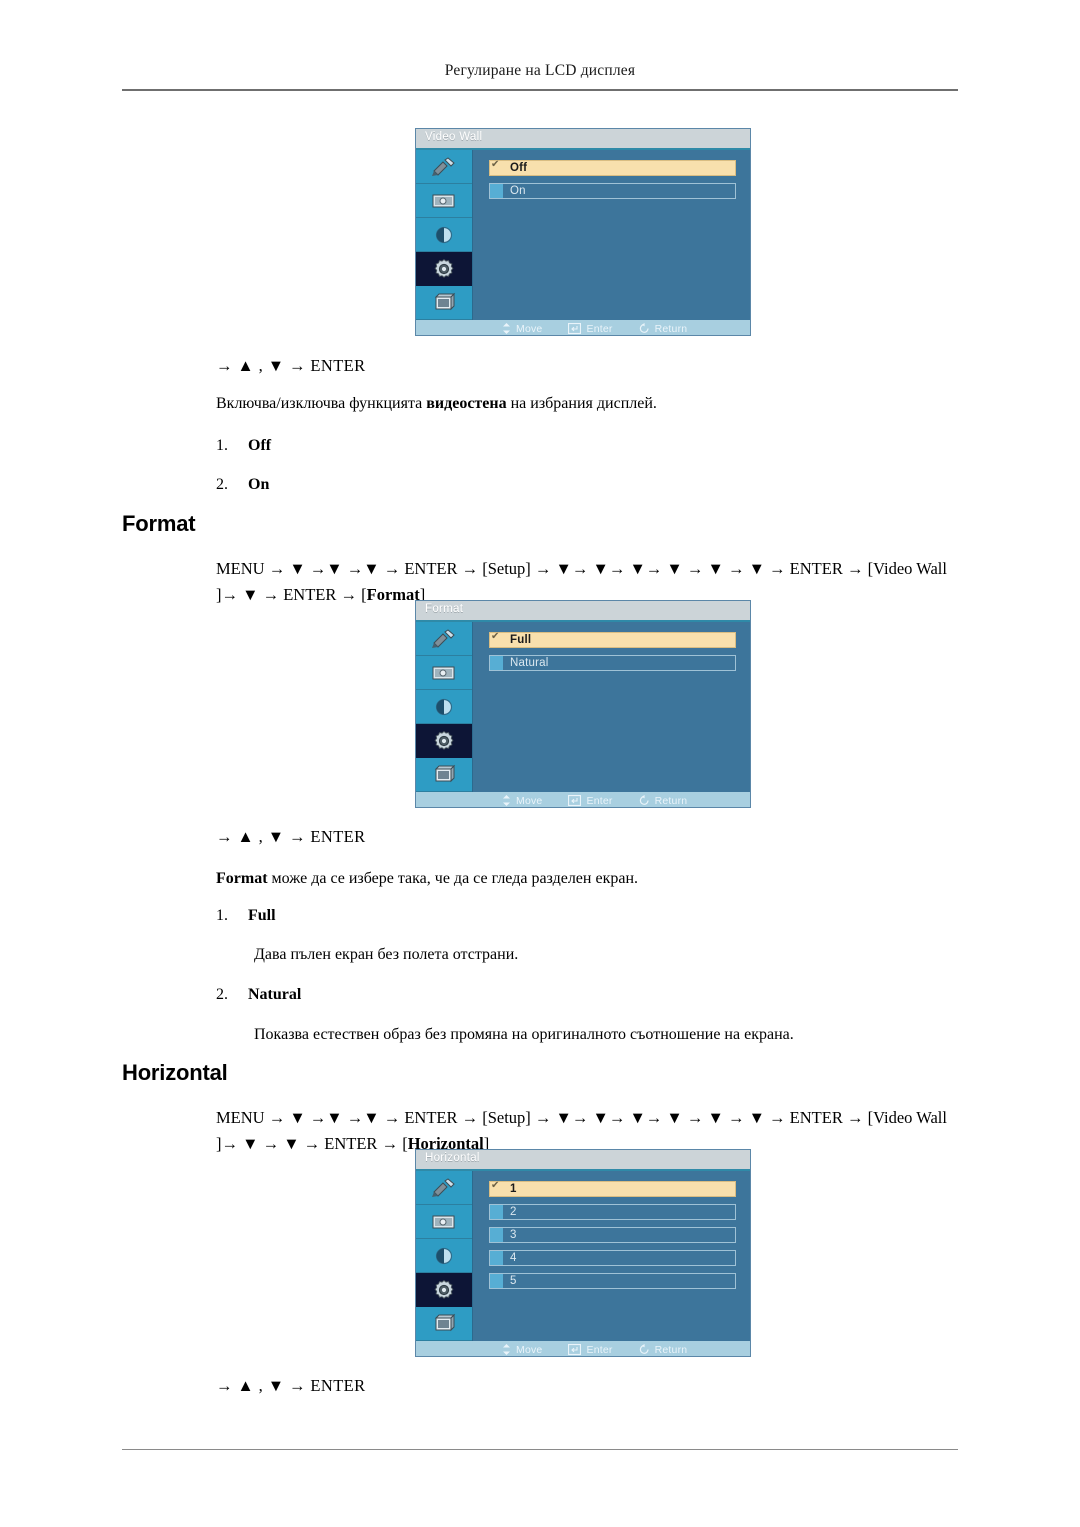 Image resolution: width=1080 pixels, height=1527 pixels. Describe the element at coordinates (222, 915) in the screenshot. I see `list-item-number: 1.` at that location.